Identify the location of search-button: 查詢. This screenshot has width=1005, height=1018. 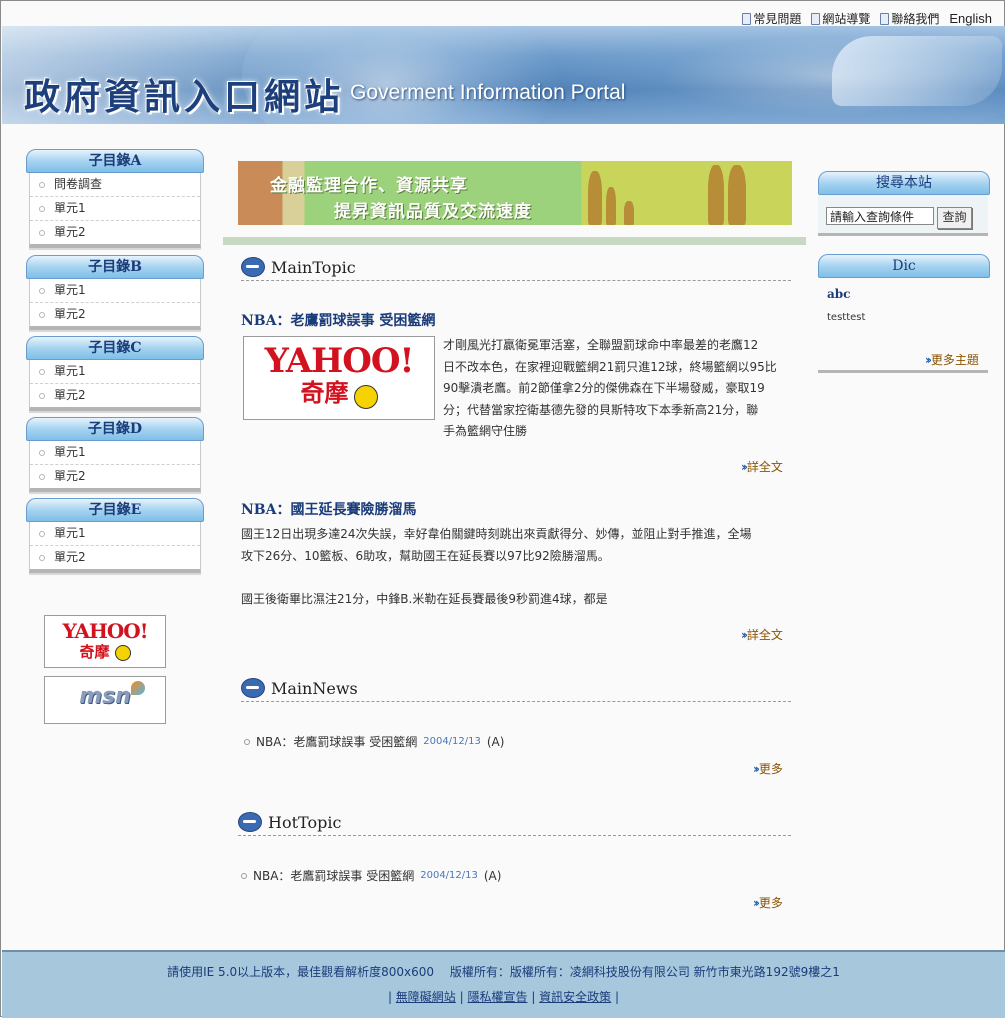
(954, 218).